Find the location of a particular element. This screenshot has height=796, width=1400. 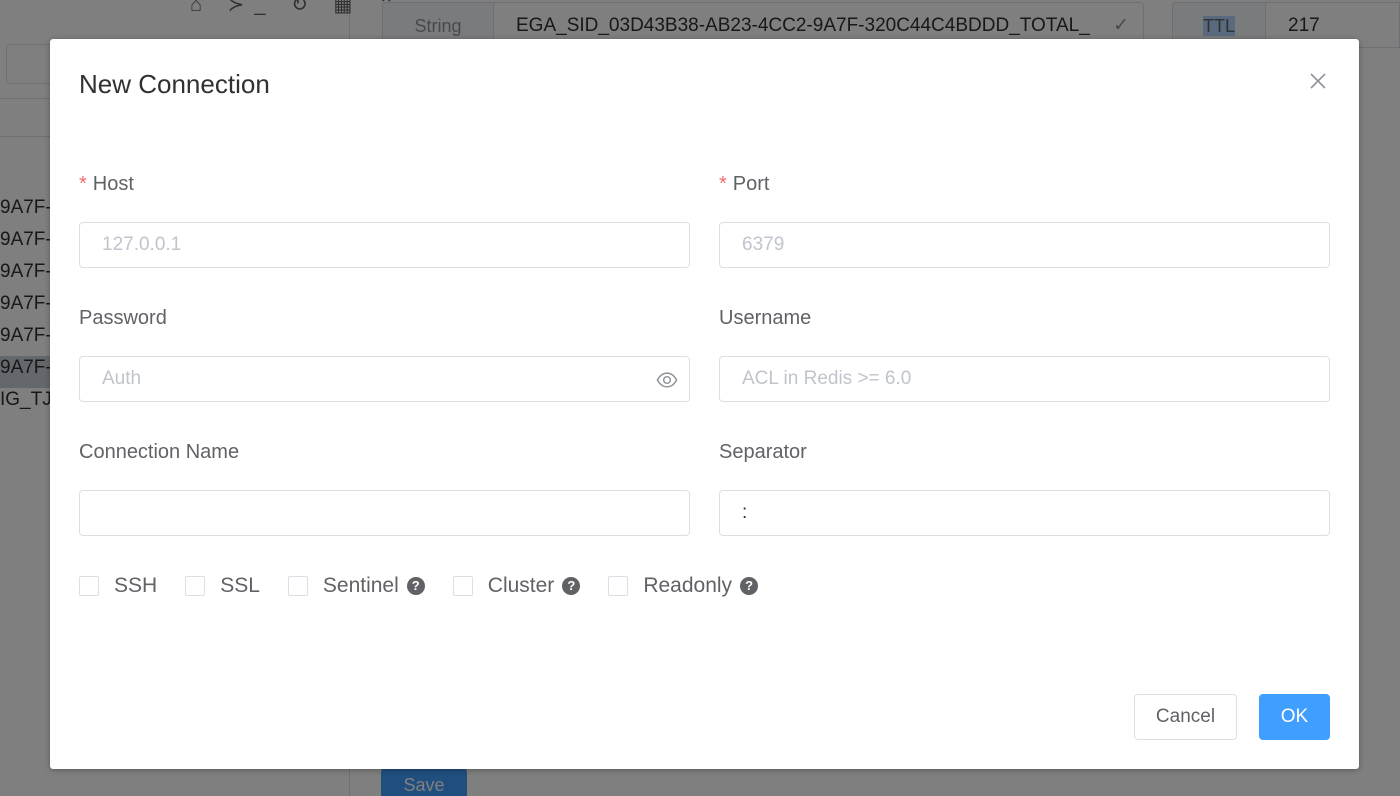

host-label-text: Host is located at coordinates (113, 184).